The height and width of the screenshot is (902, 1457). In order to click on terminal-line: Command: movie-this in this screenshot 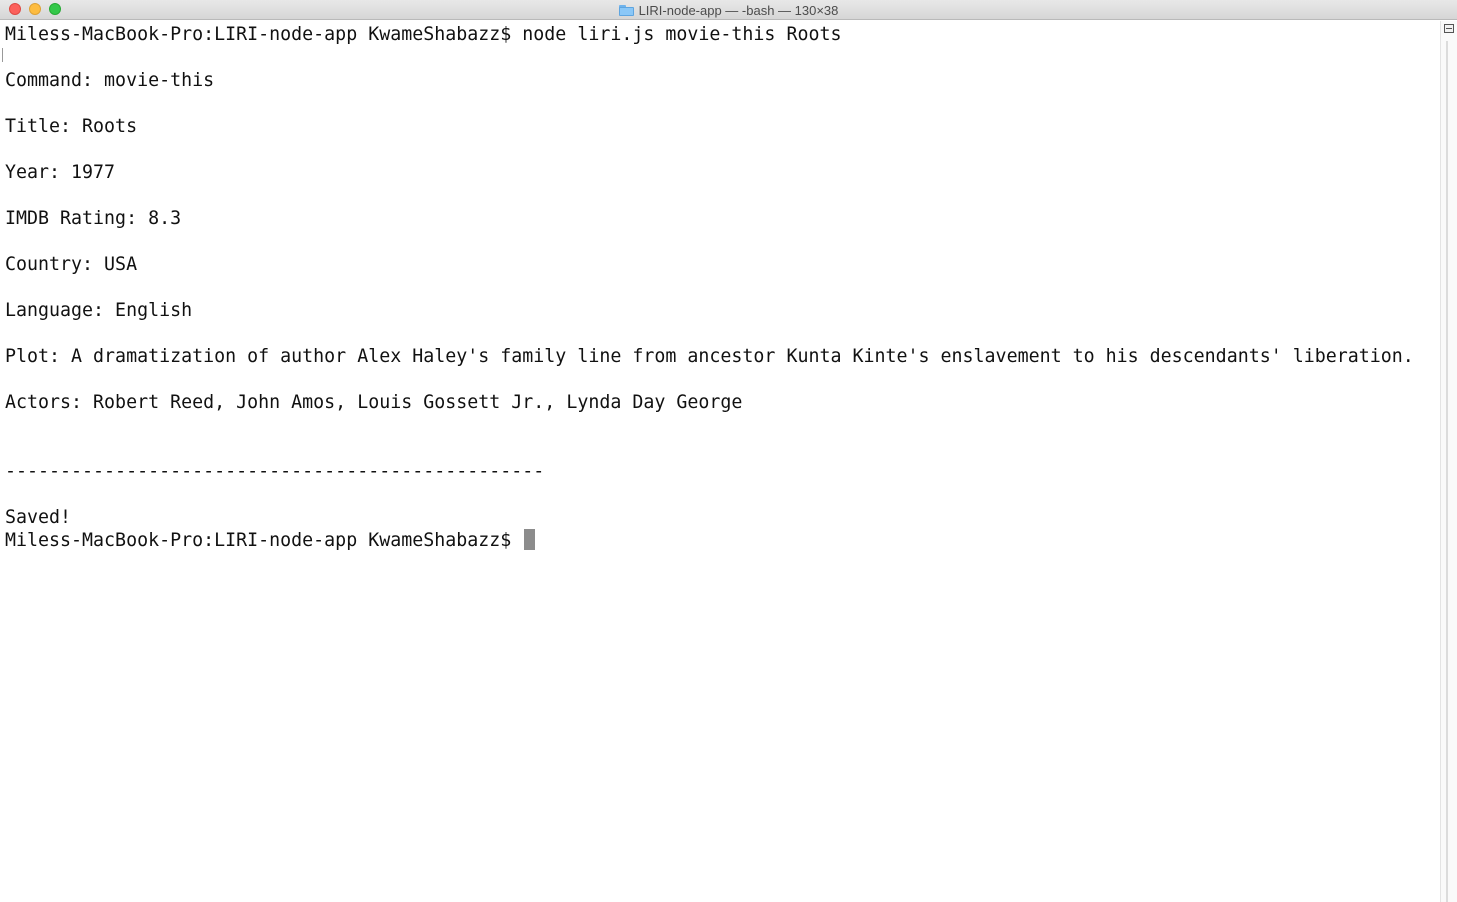, I will do `click(110, 80)`.